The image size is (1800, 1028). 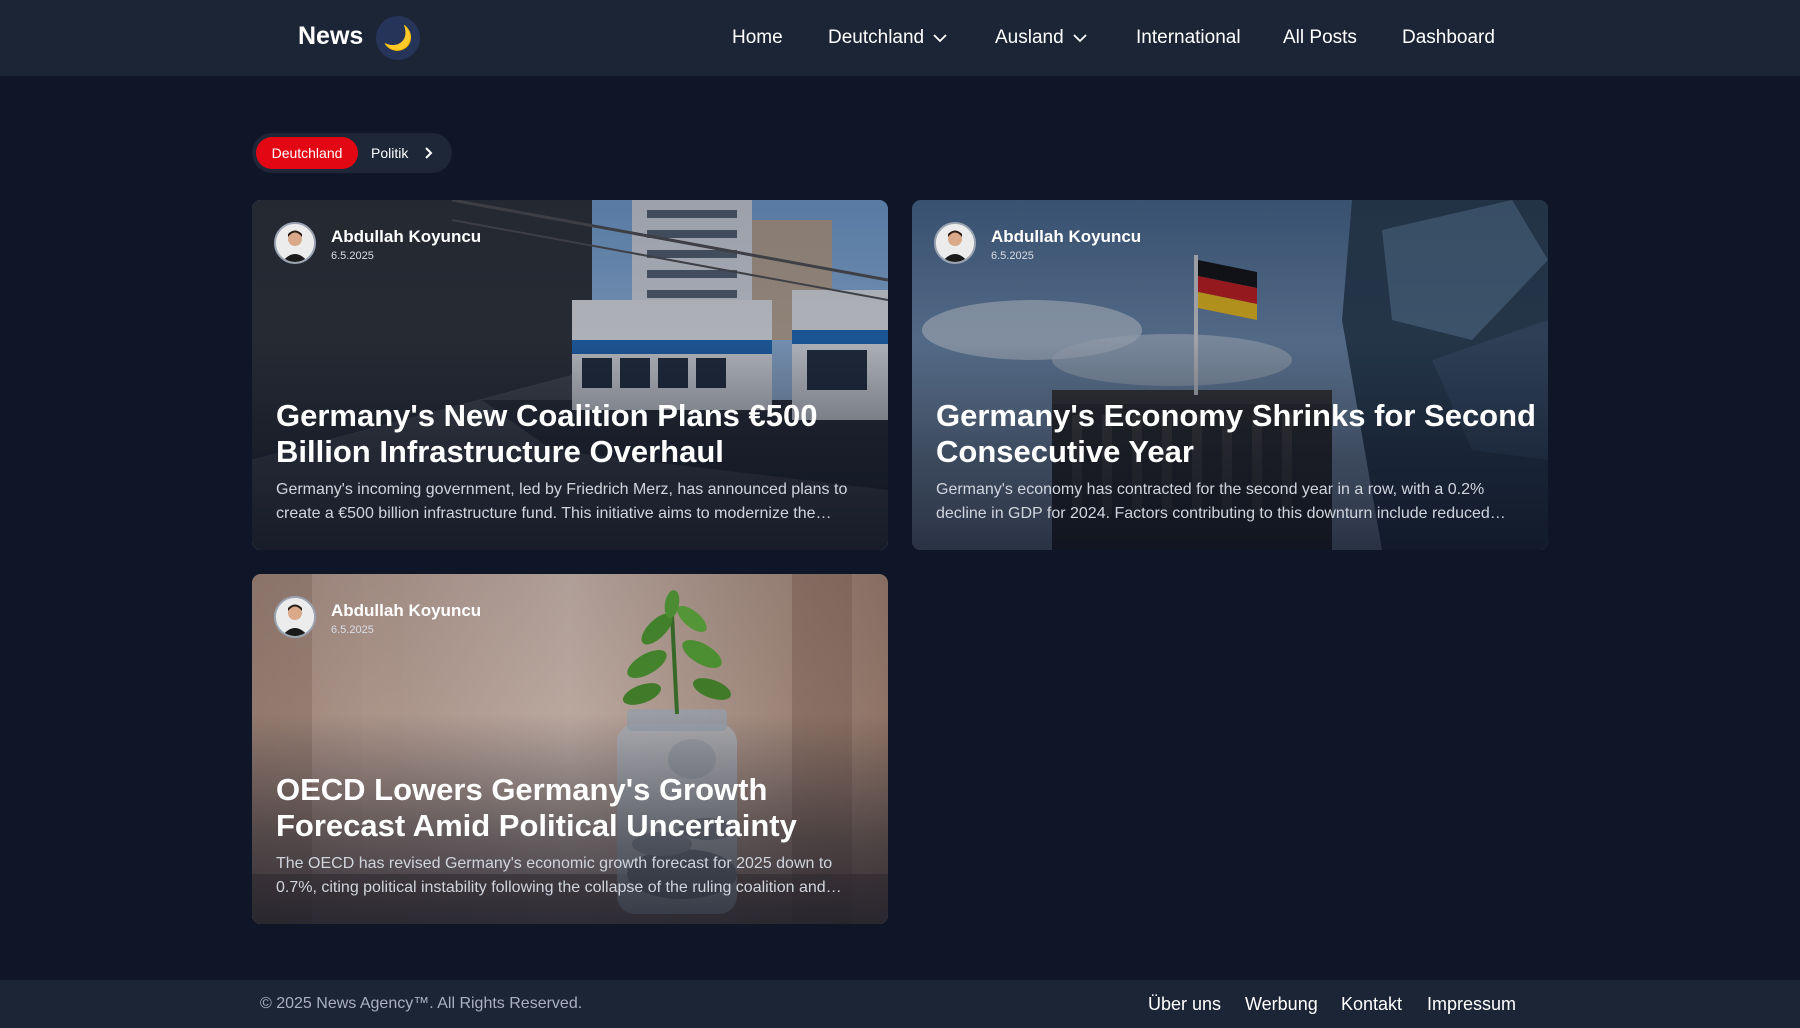 What do you see at coordinates (429, 153) in the screenshot?
I see `chevron-right-icon` at bounding box center [429, 153].